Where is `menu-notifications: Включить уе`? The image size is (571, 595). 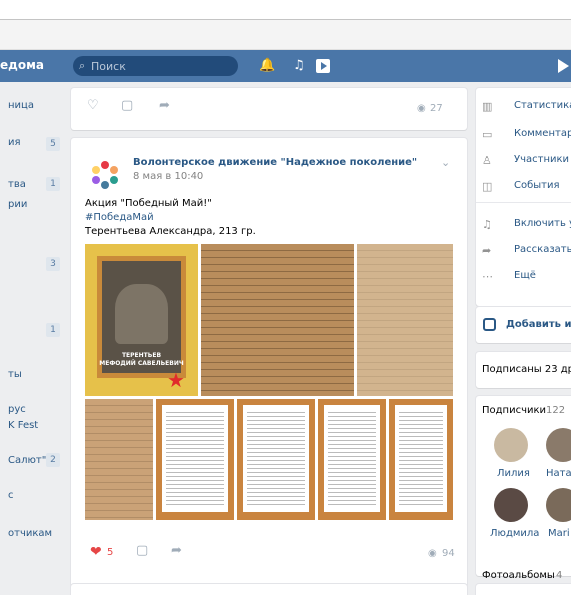
menu-notifications: Включить уе is located at coordinates (542, 223).